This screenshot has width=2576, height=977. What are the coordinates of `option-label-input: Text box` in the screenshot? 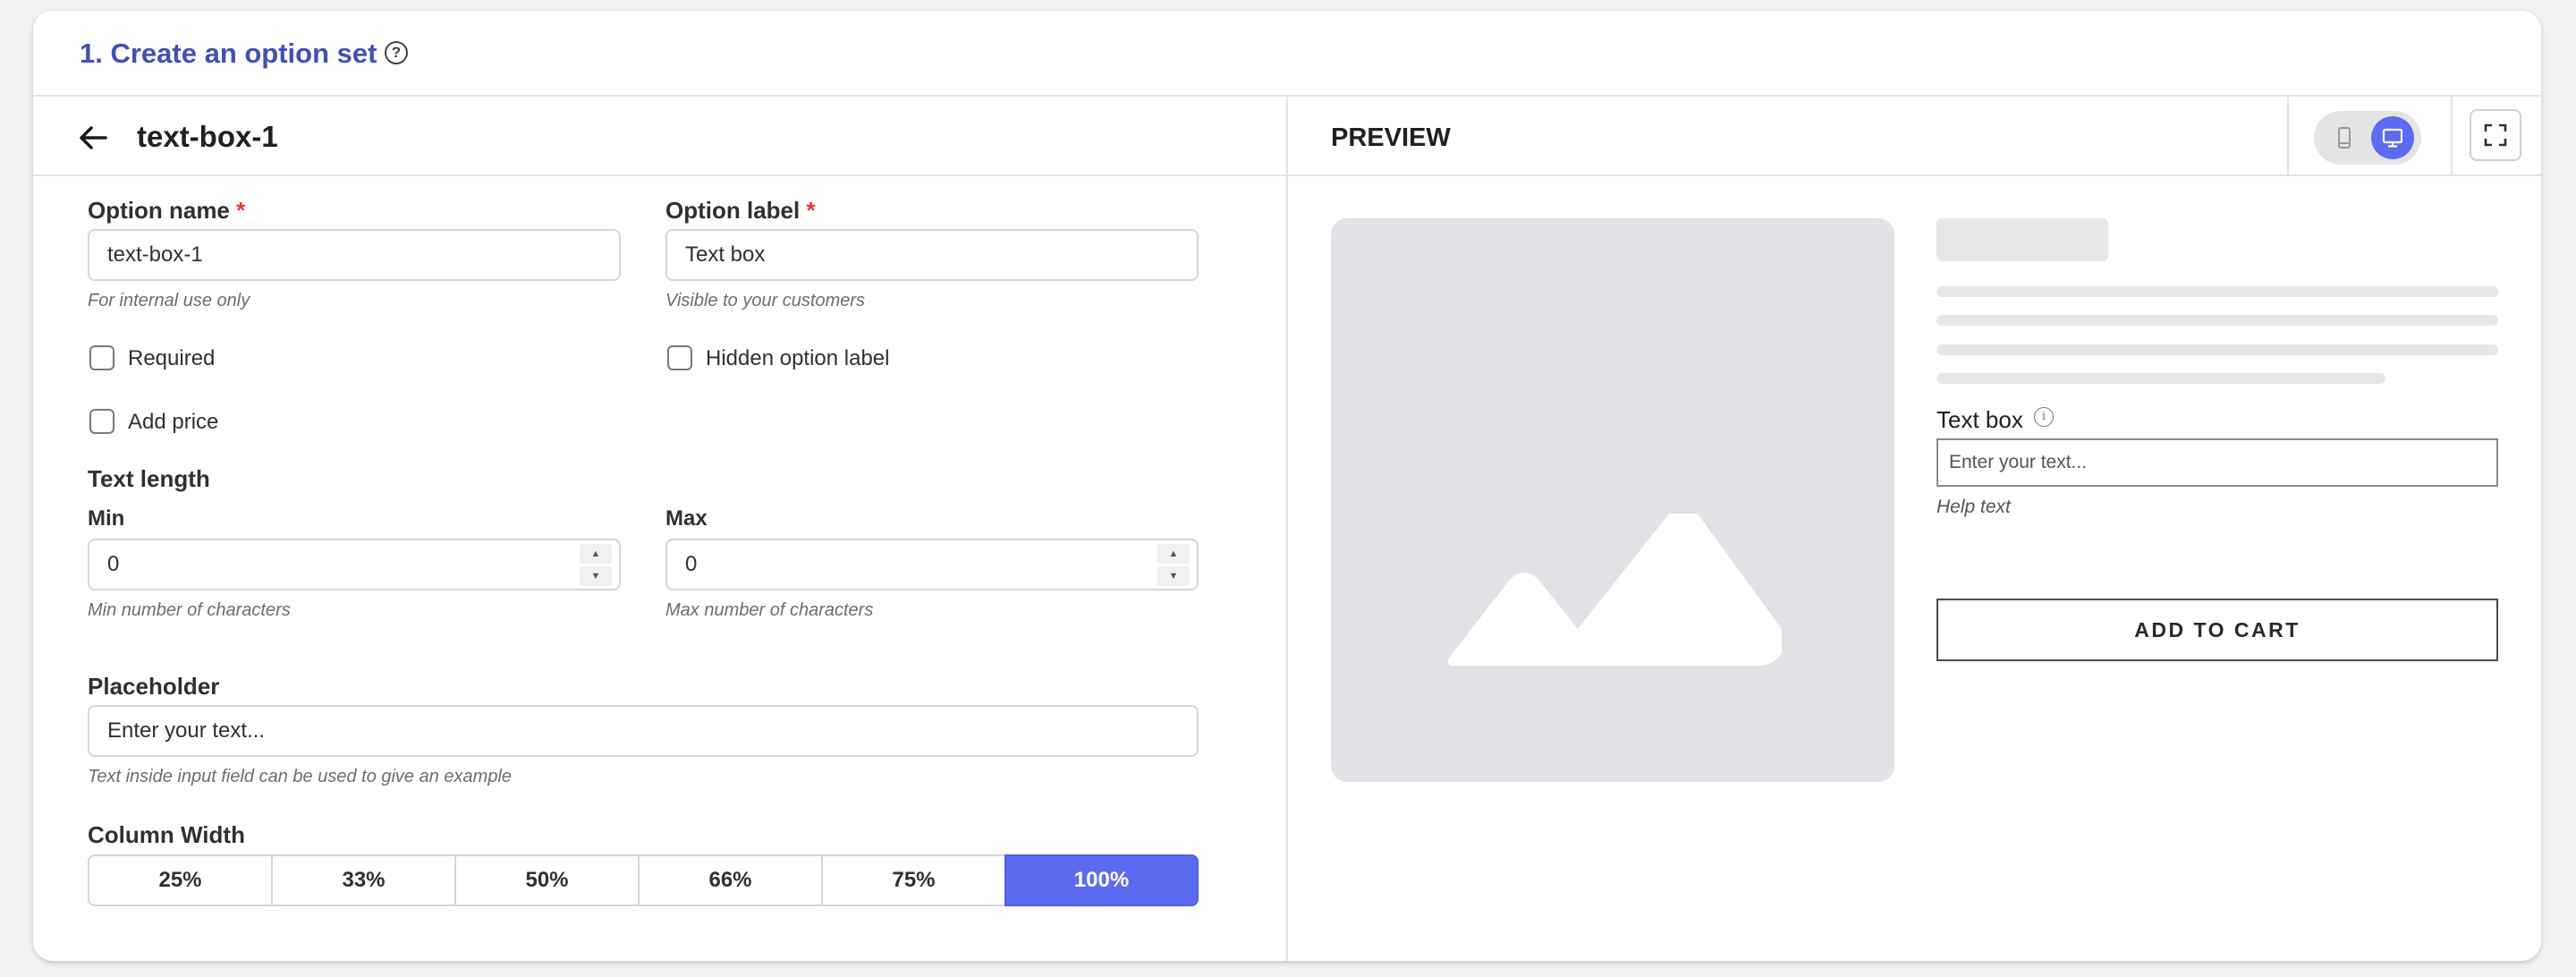 It's located at (932, 255).